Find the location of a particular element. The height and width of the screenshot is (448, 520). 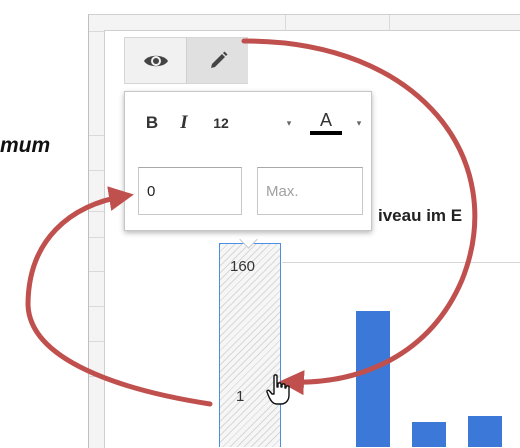

italic-button: I is located at coordinates (184, 123).